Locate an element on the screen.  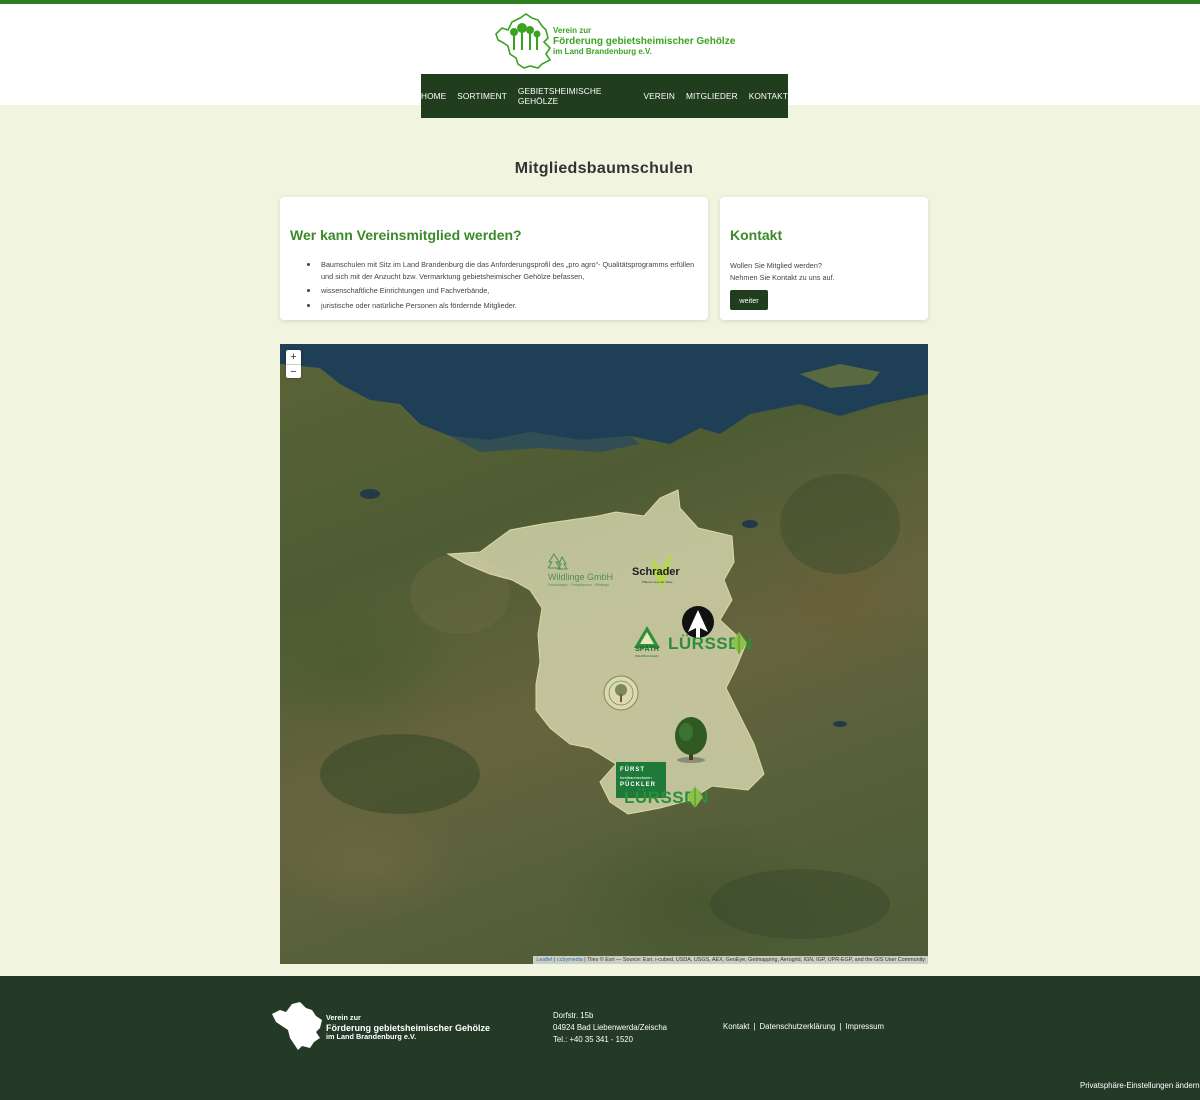
marker-seal is located at coordinates (621, 693).